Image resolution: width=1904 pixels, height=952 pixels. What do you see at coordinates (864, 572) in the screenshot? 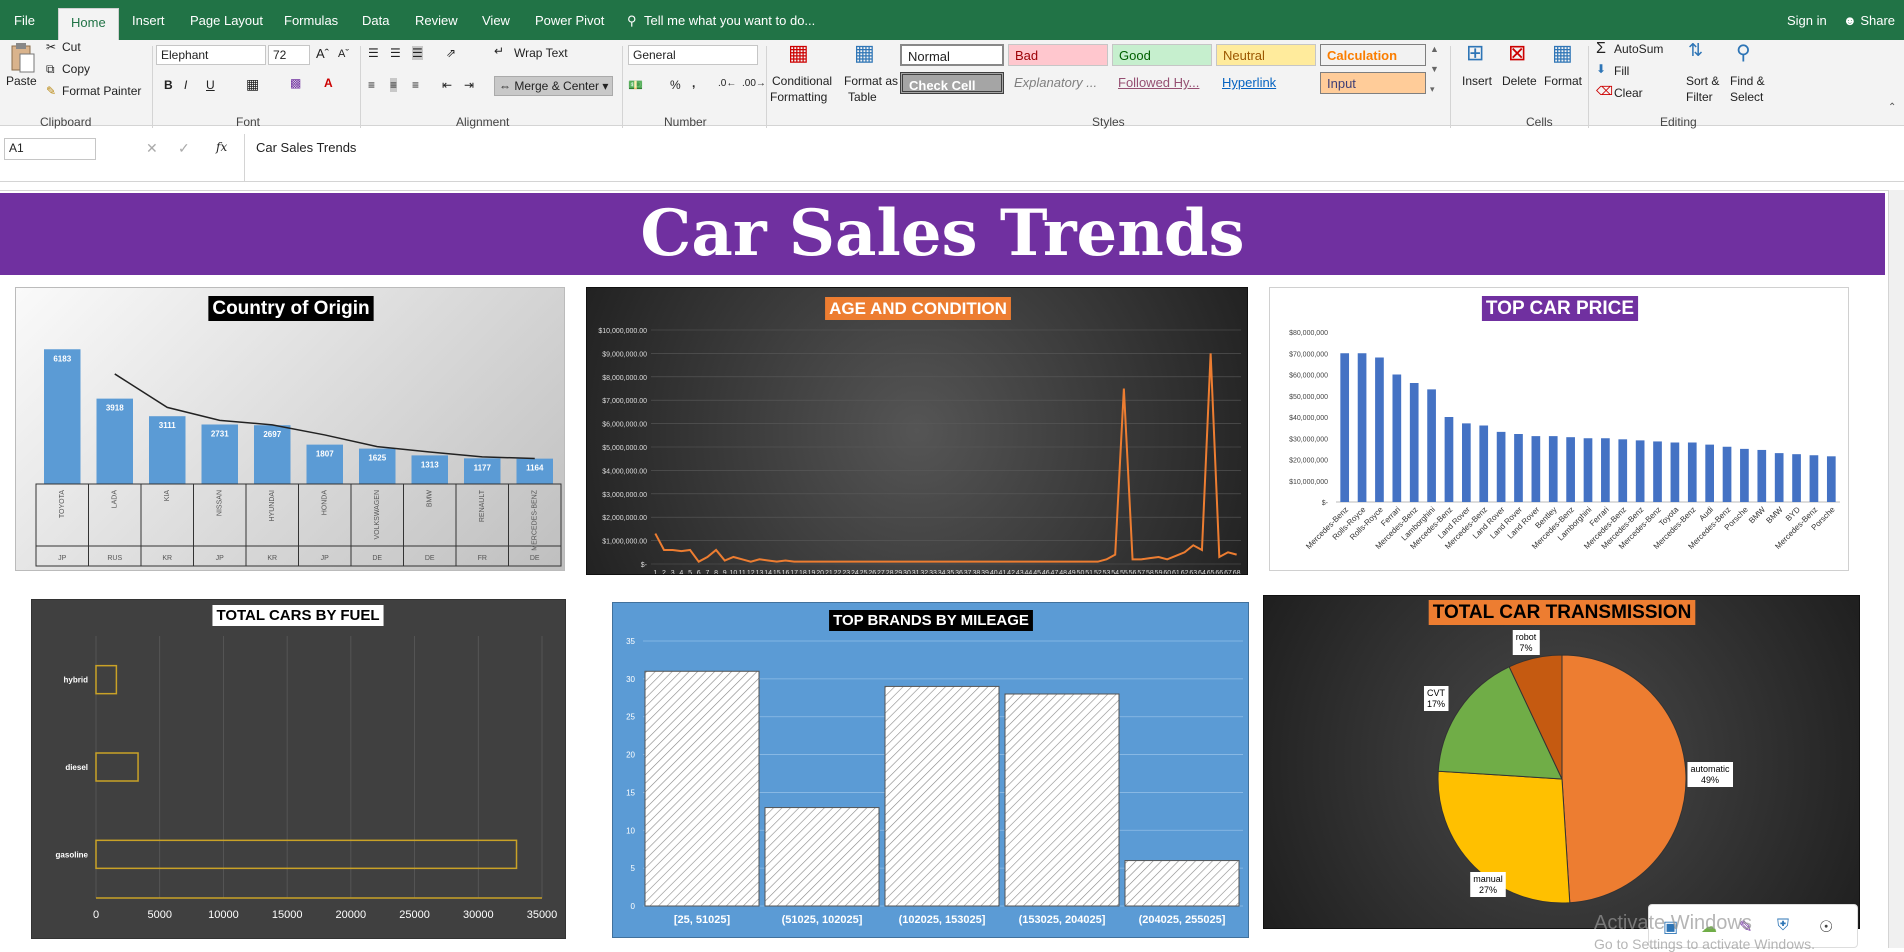
I see `x-tick-label: 25` at bounding box center [864, 572].